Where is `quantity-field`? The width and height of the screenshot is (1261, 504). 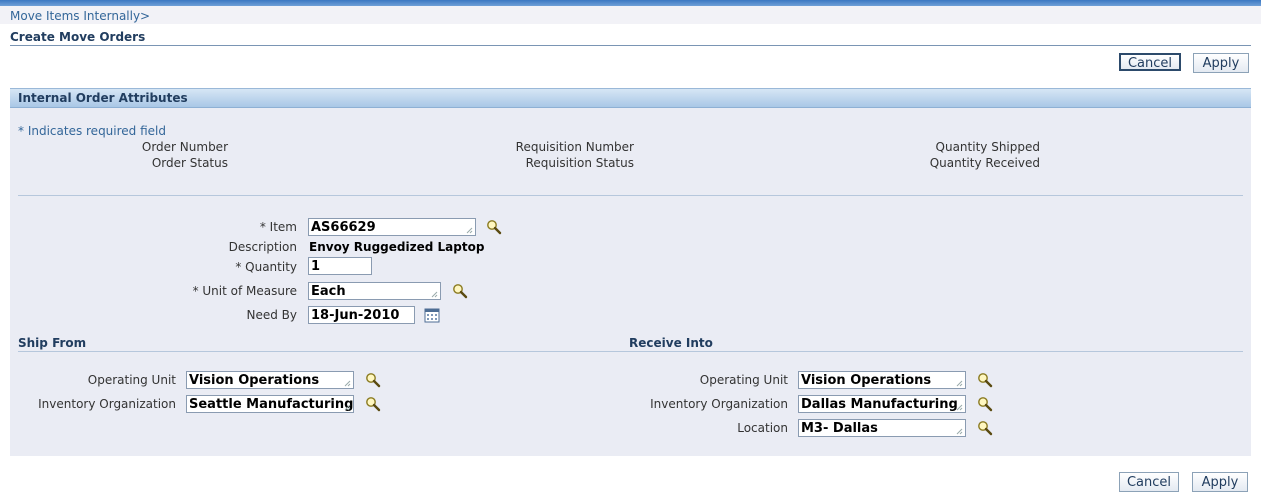
quantity-field is located at coordinates (340, 266).